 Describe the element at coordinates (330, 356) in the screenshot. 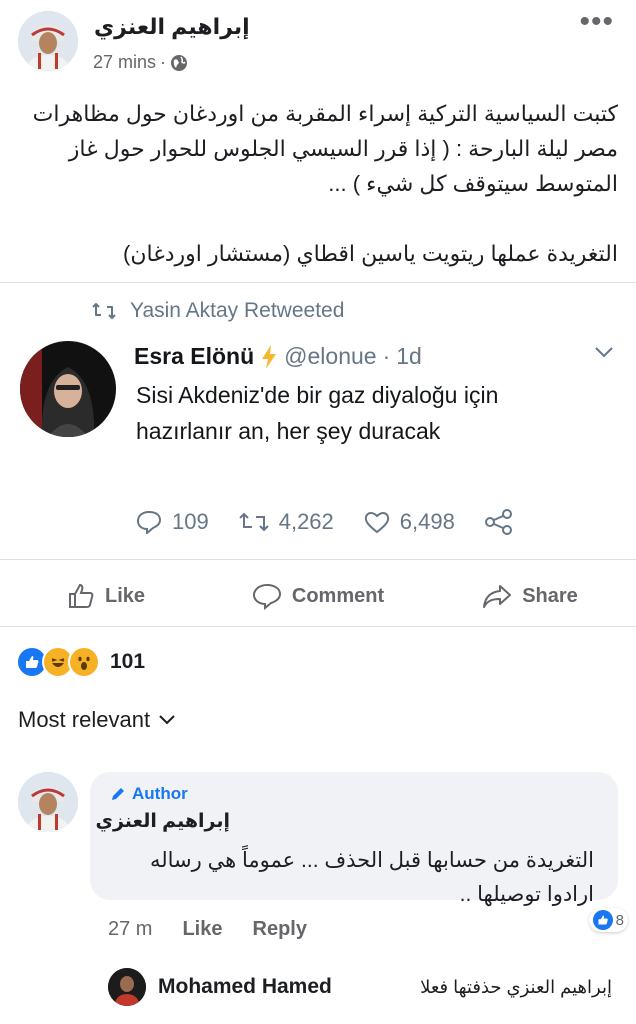

I see `tweet-handle: @elonue` at that location.